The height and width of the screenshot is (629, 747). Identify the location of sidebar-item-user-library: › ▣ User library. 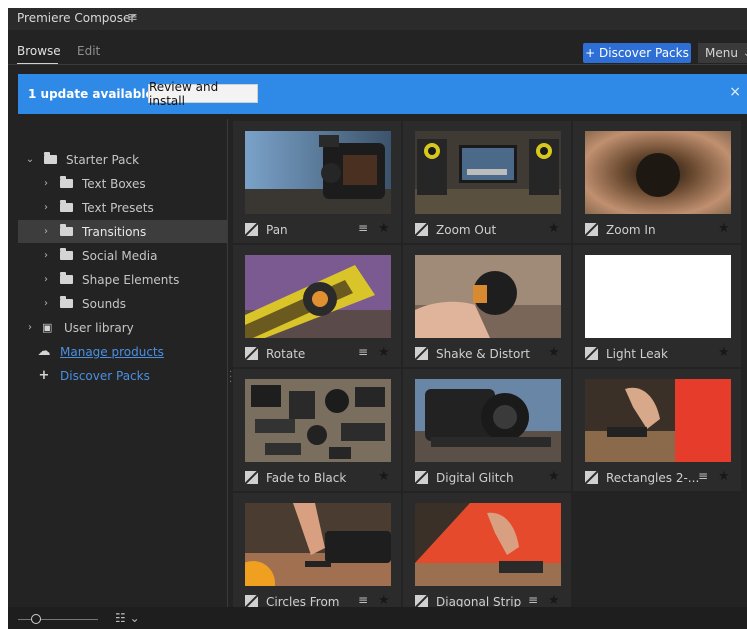
(122, 327).